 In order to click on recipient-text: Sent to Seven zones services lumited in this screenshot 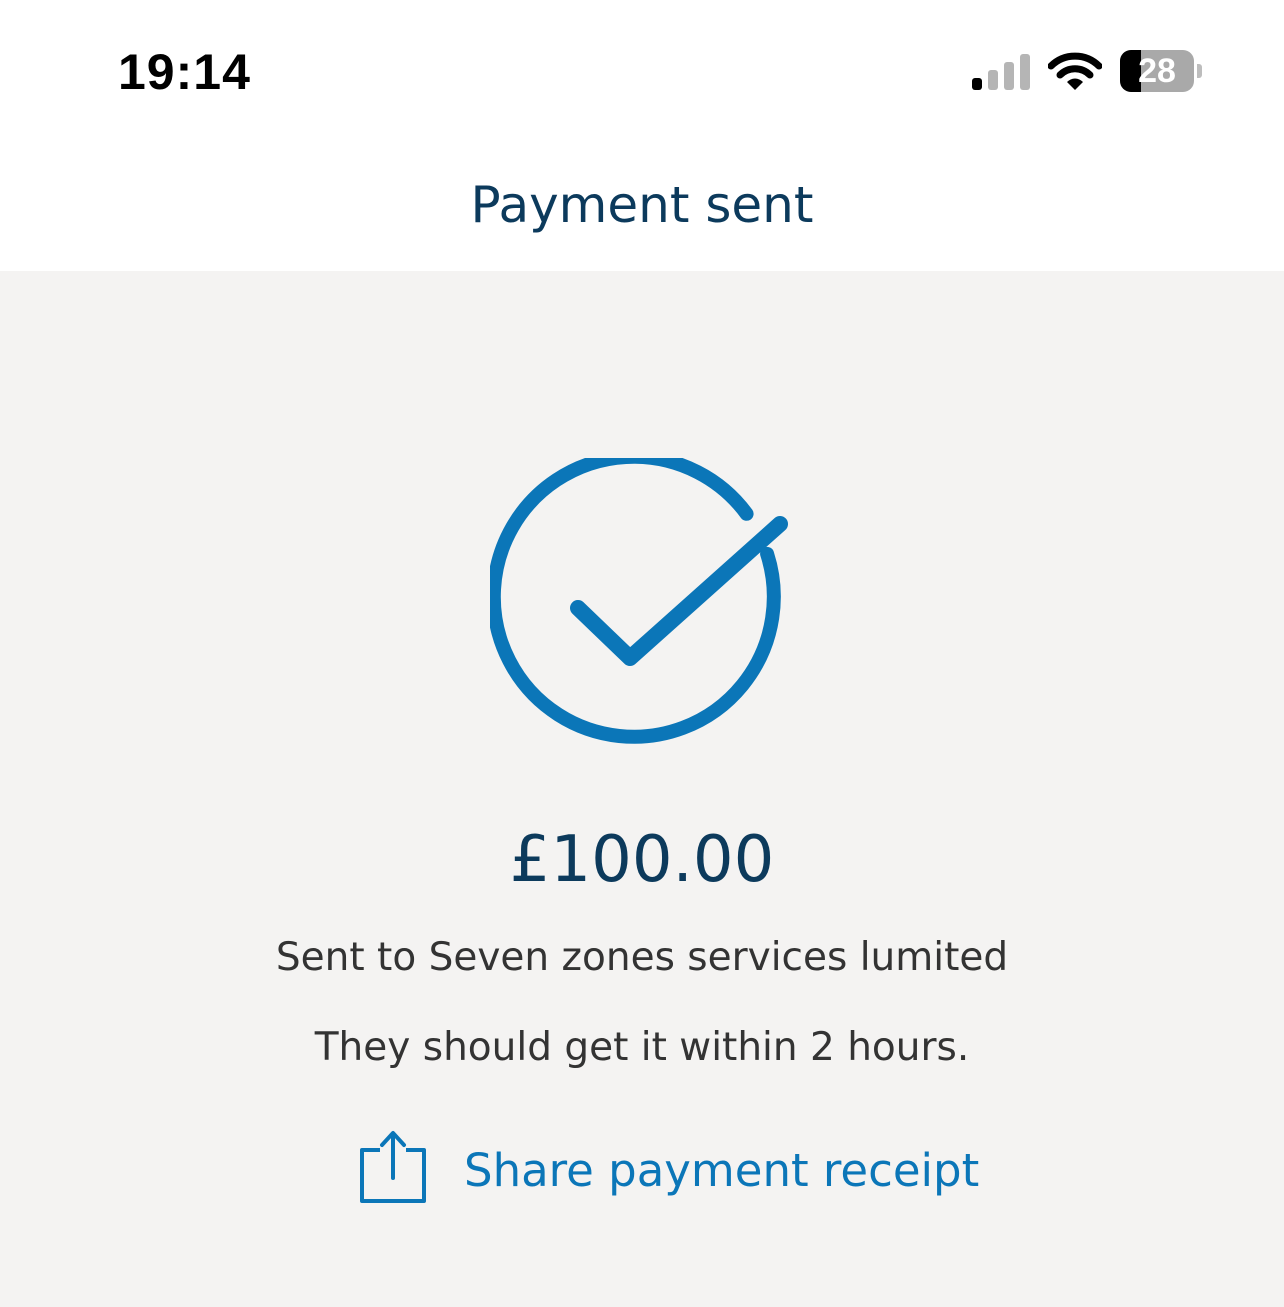, I will do `click(642, 957)`.